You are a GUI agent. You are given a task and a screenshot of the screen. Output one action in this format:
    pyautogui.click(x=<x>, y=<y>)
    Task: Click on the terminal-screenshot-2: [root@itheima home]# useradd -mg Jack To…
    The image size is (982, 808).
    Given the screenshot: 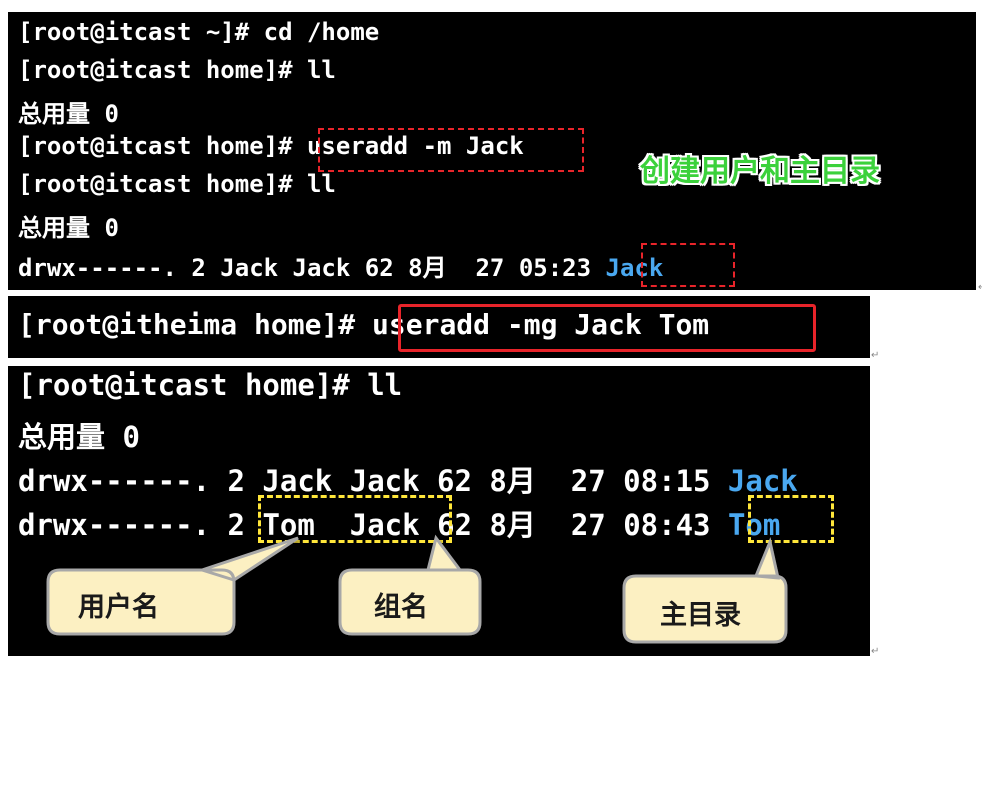 What is the action you would take?
    pyautogui.click(x=439, y=327)
    